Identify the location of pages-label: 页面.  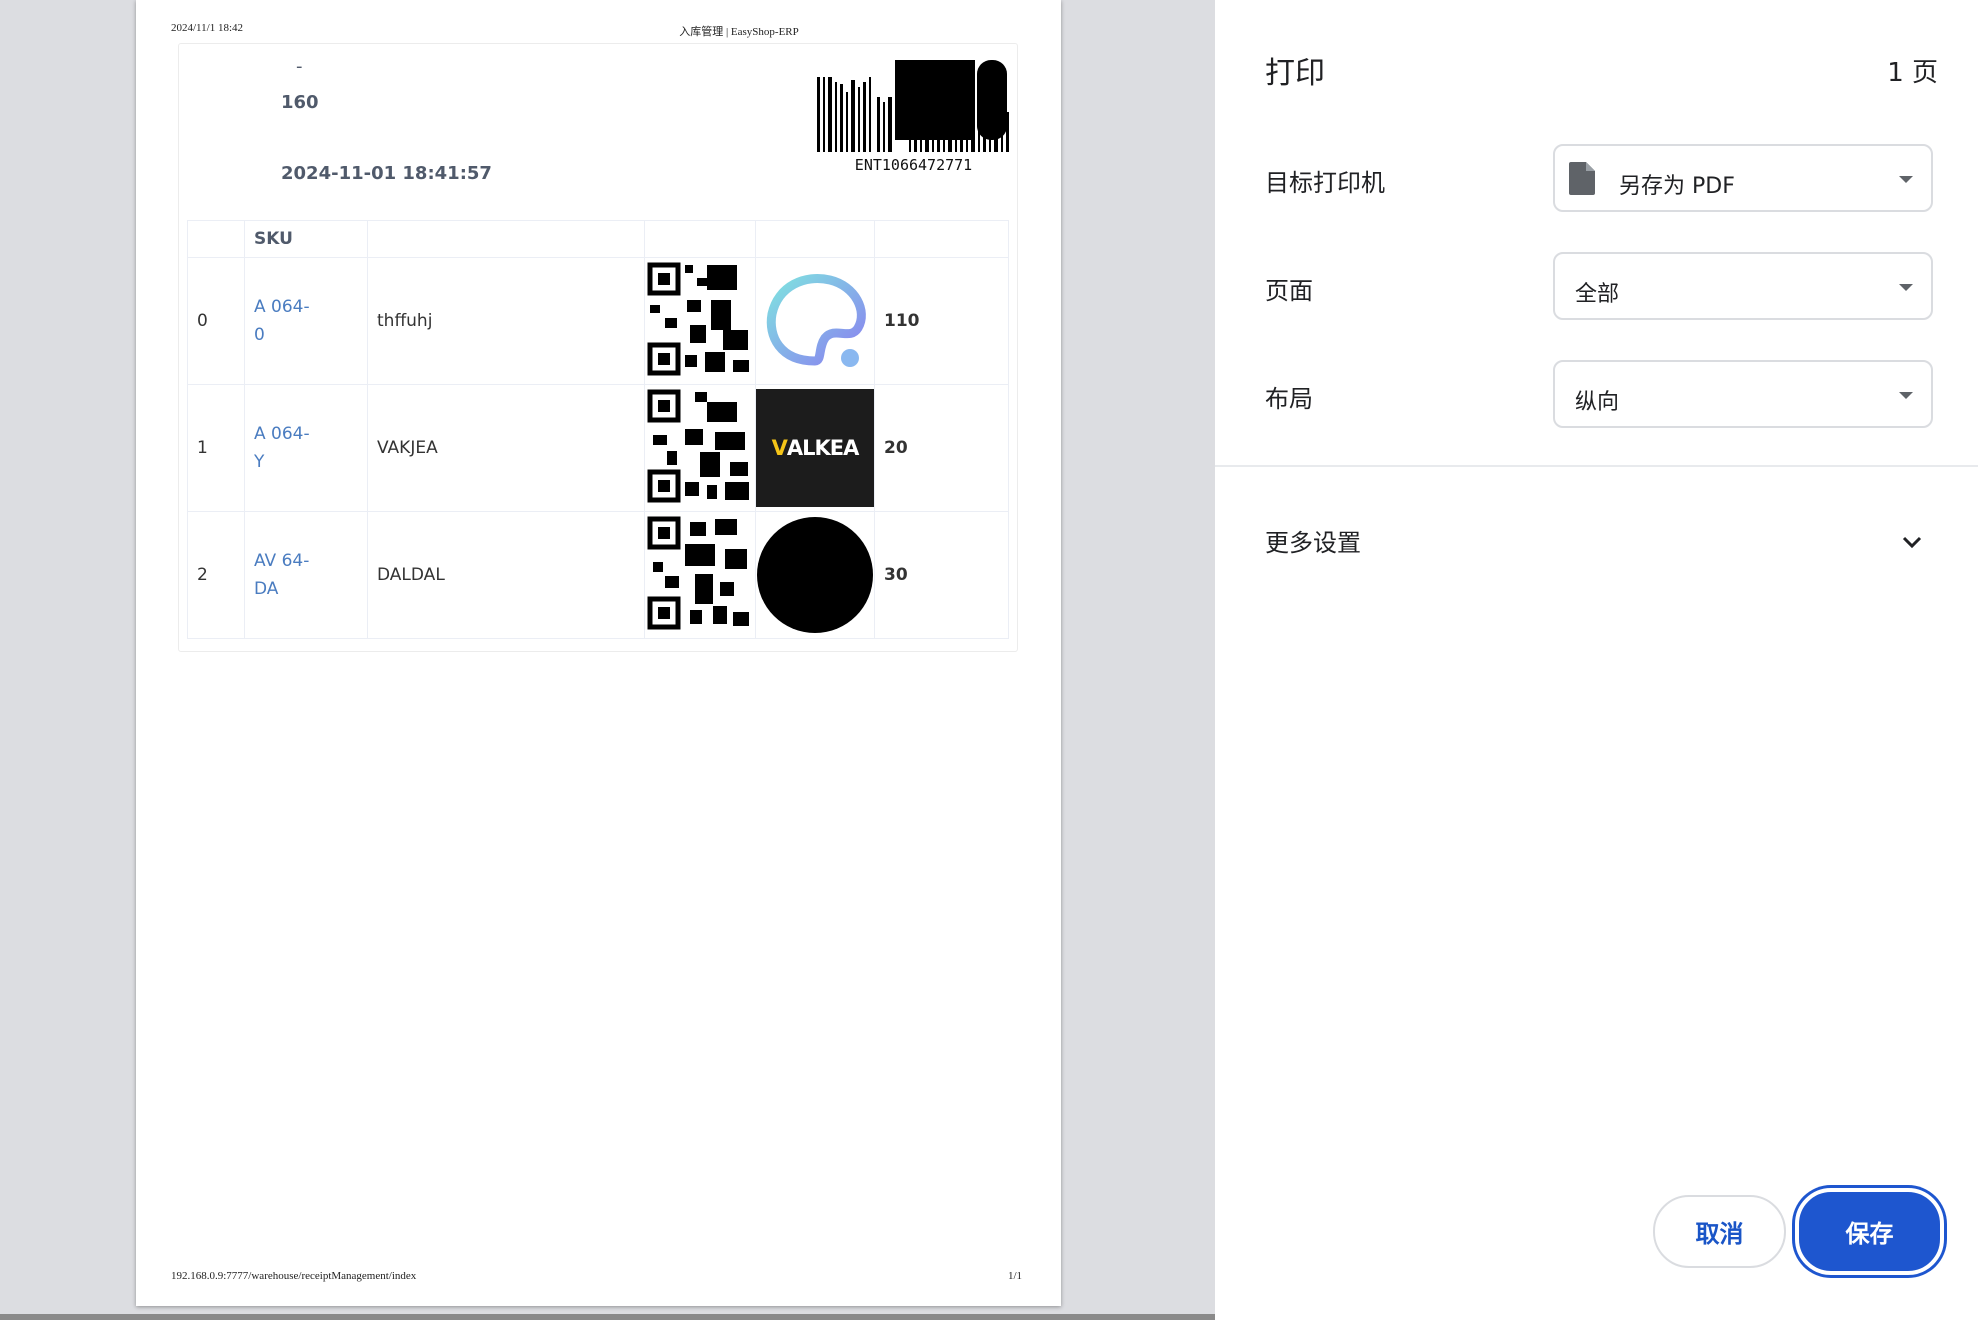
(1289, 291).